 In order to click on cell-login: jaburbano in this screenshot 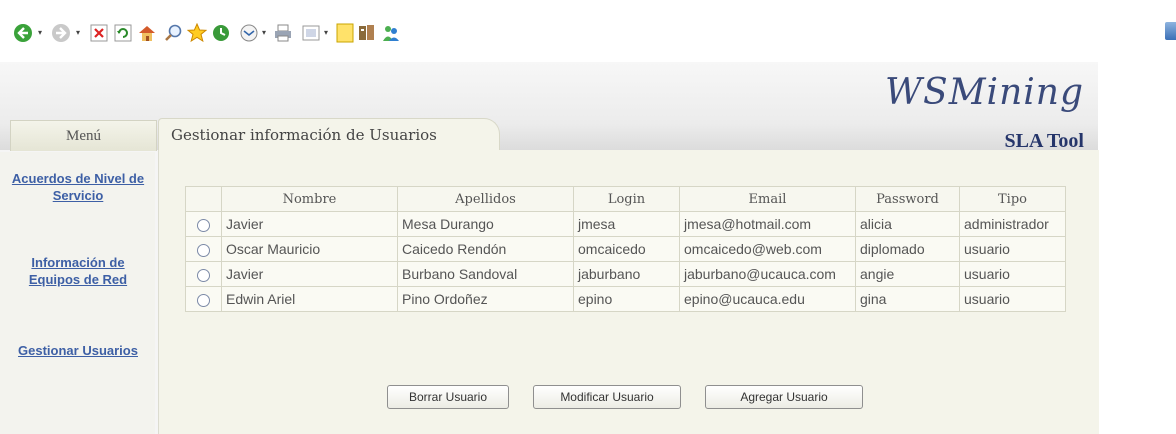, I will do `click(626, 274)`.